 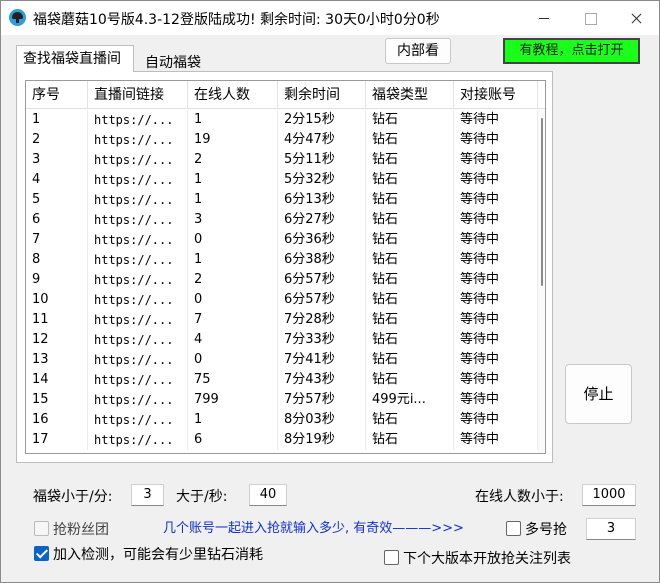 What do you see at coordinates (282, 360) in the screenshot?
I see `table-row: 13 https://... 0 7分41秒 钻石 等待中` at bounding box center [282, 360].